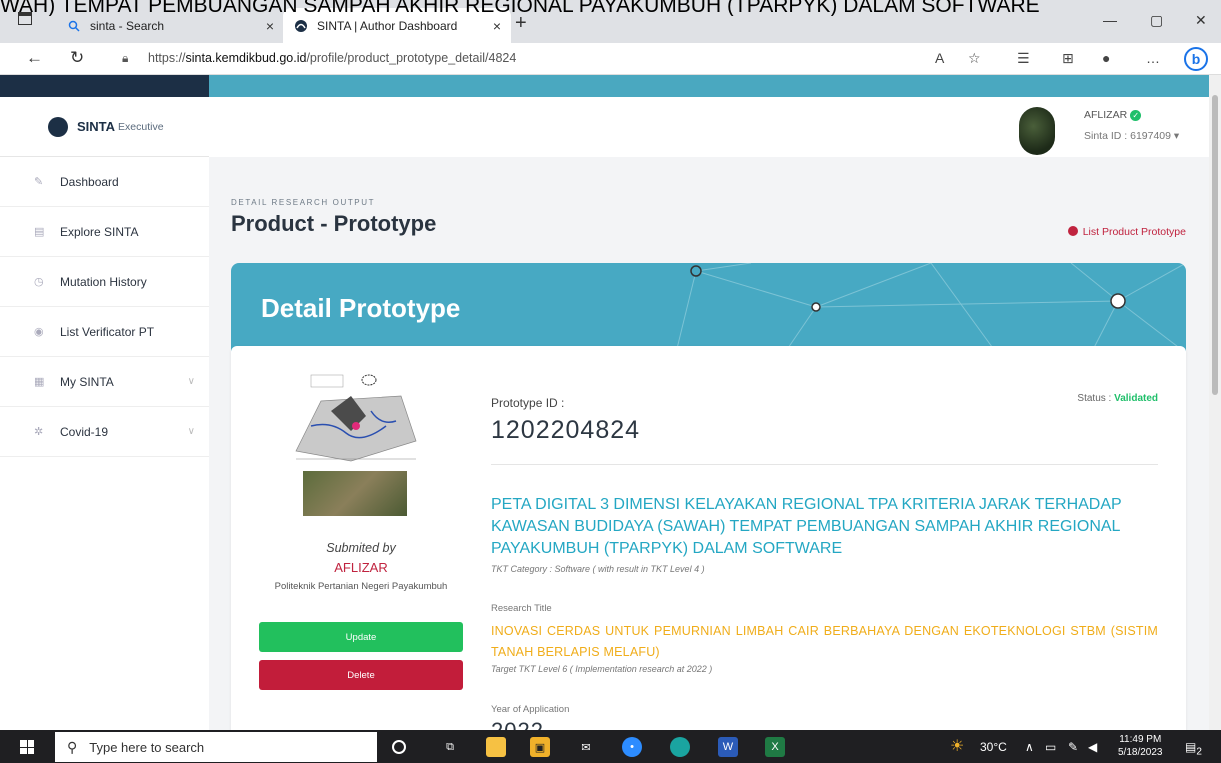 The height and width of the screenshot is (763, 1221). I want to click on sidebar-item-my-sinta: ▦ My SINTA ∨, so click(104, 382).